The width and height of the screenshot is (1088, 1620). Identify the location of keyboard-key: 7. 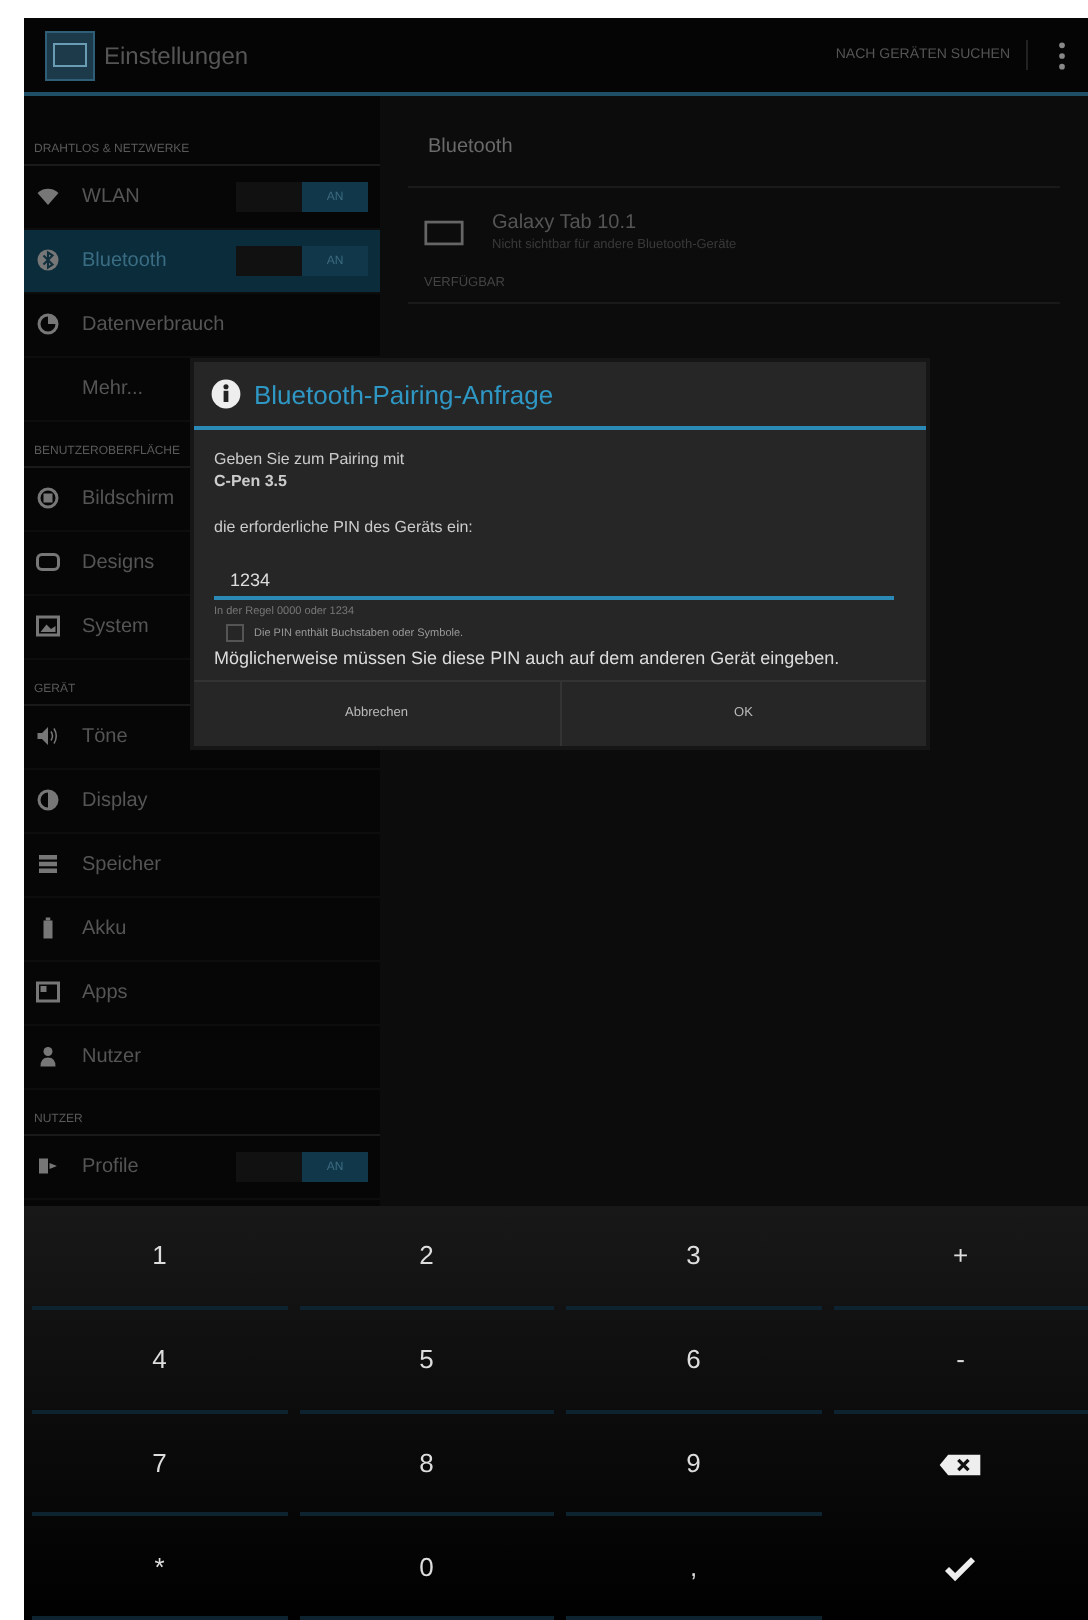
(159, 1465).